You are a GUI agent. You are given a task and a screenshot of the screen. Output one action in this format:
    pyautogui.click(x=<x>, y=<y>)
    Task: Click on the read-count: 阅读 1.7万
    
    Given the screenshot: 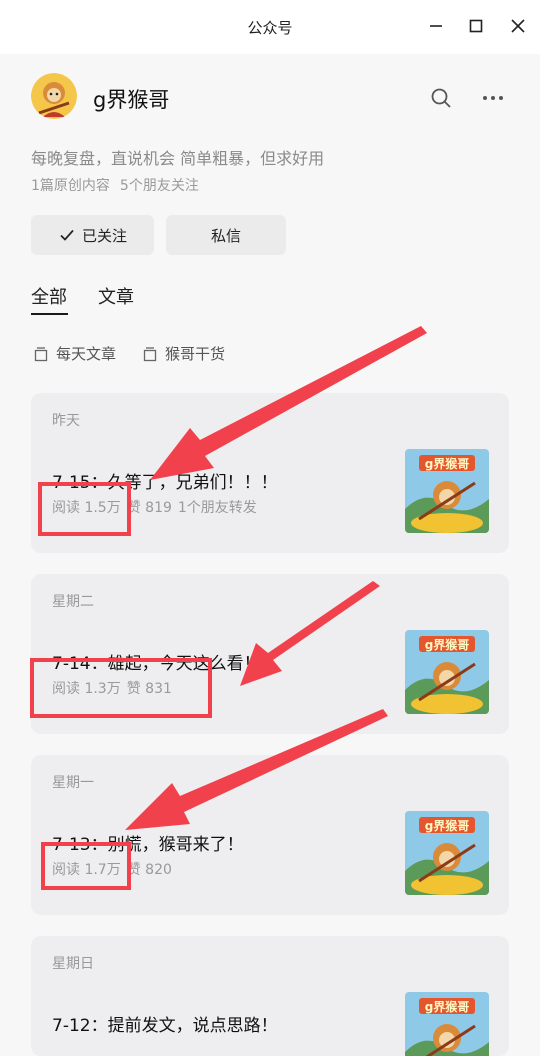 What is the action you would take?
    pyautogui.click(x=86, y=870)
    